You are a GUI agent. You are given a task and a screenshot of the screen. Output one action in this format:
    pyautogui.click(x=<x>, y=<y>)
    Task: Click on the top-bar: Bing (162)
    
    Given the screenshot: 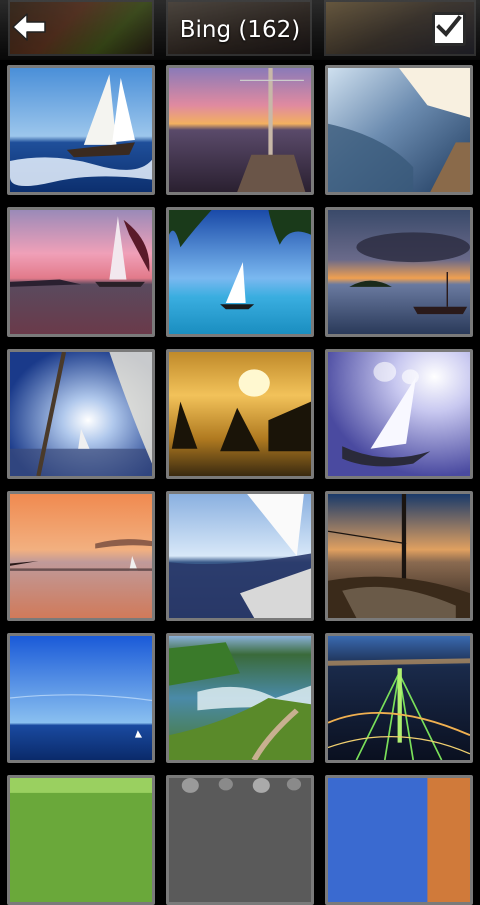 What is the action you would take?
    pyautogui.click(x=240, y=30)
    